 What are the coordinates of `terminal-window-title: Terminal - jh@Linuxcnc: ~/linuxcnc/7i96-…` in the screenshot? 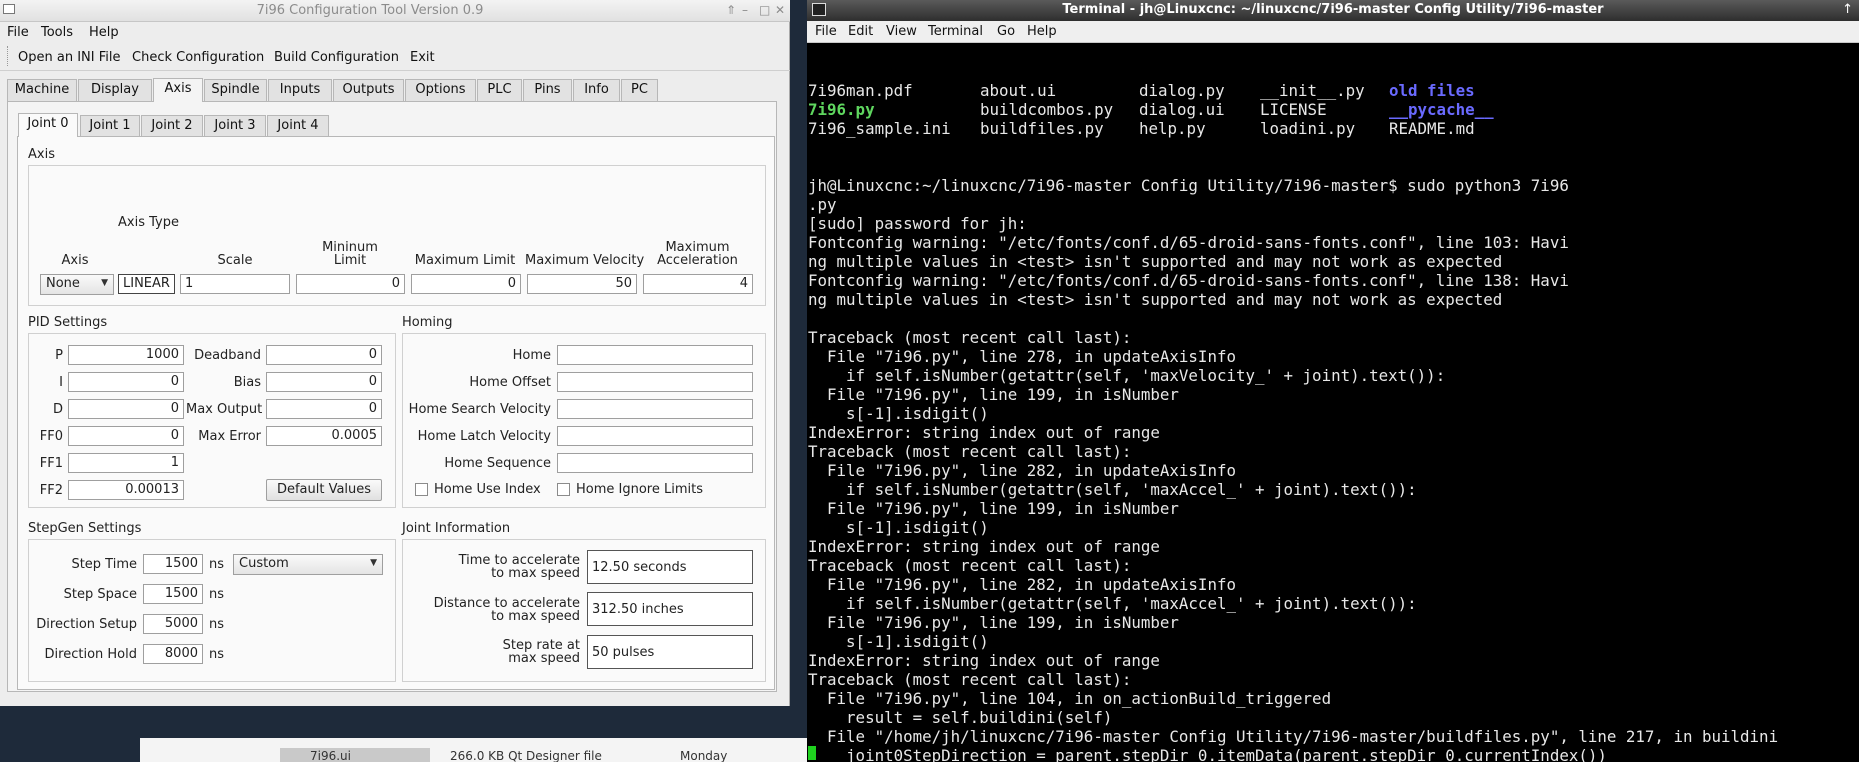 It's located at (1333, 9).